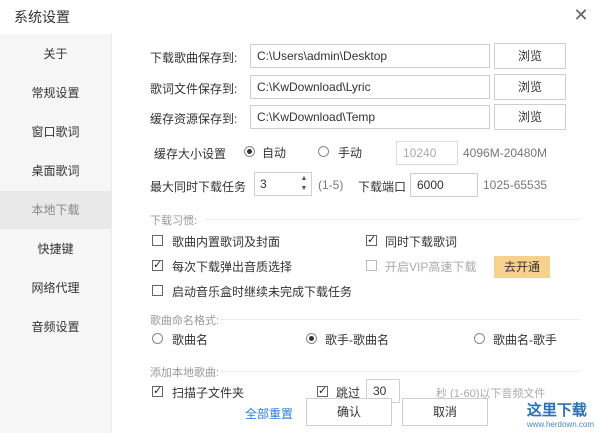  I want to click on scan-sub-label: 扫描子文件夹, so click(208, 393).